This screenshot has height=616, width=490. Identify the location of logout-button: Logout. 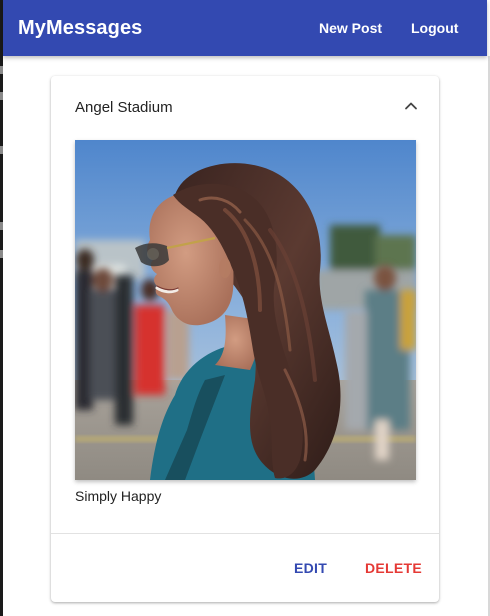
(434, 28).